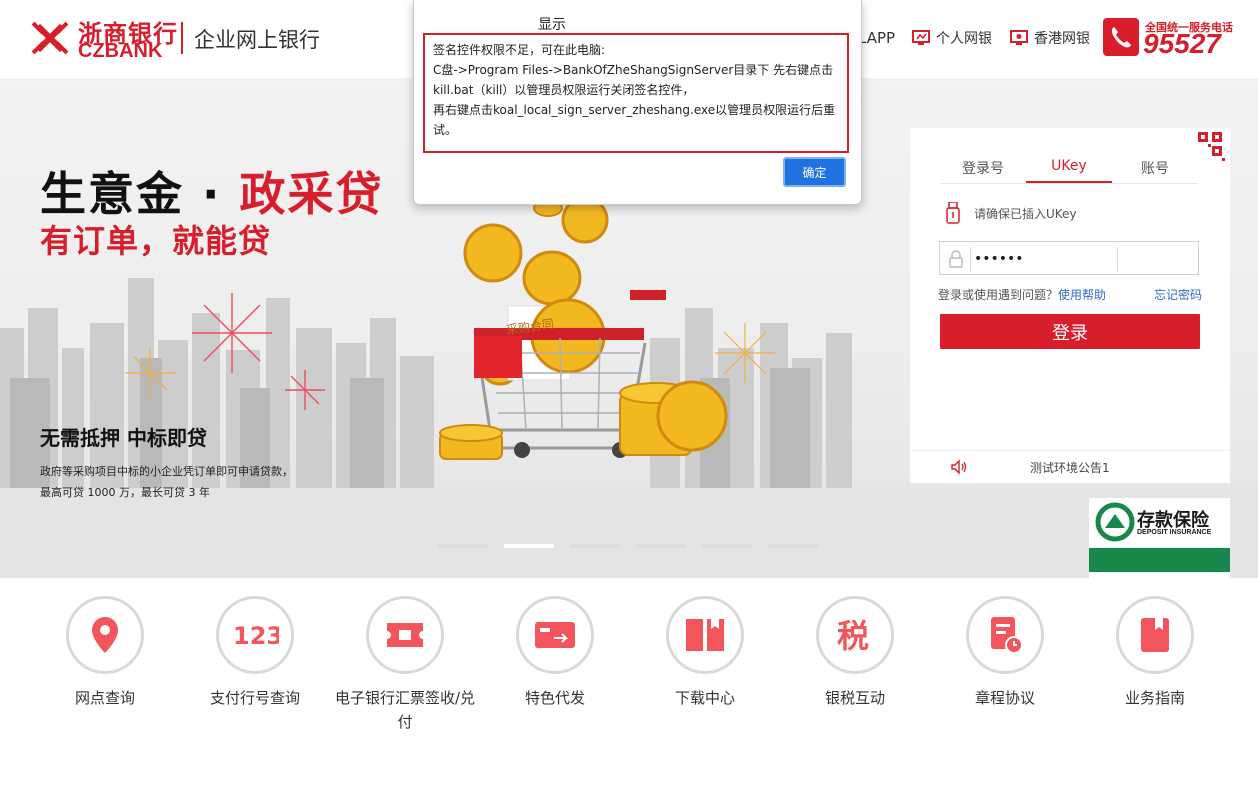 This screenshot has width=1258, height=792. I want to click on ukey-hint-row: 请确保已插入UKey, so click(1011, 213).